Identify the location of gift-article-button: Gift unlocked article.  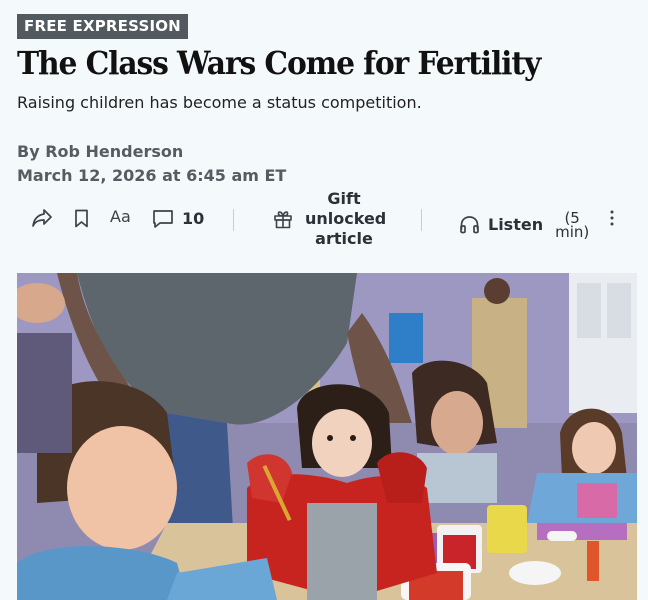
(330, 219).